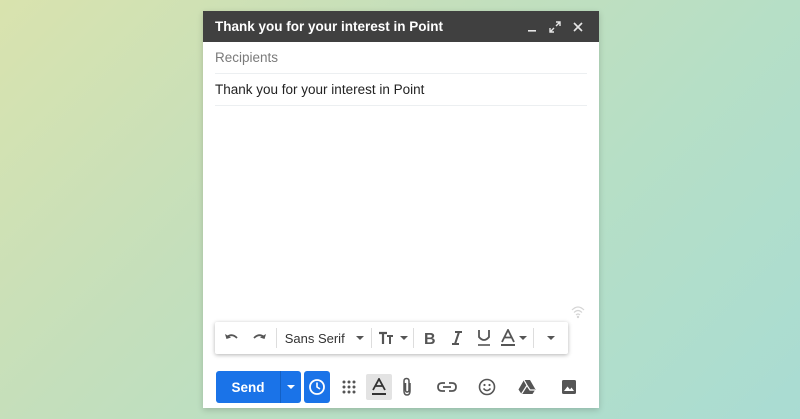 The width and height of the screenshot is (800, 419). I want to click on font-select-value: Sans Serif, so click(314, 338).